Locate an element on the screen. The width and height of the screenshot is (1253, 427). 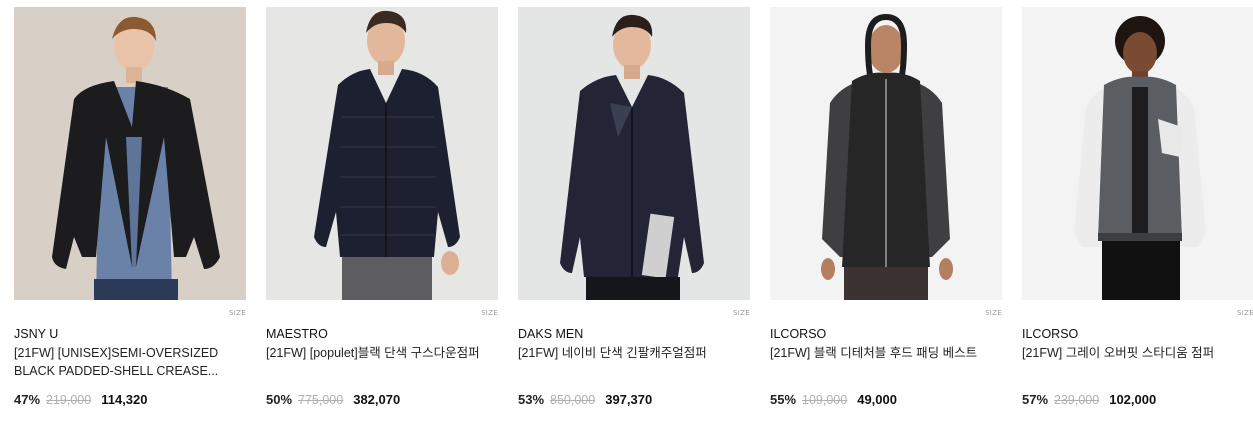
product-brand: DAKS MEN is located at coordinates (634, 334).